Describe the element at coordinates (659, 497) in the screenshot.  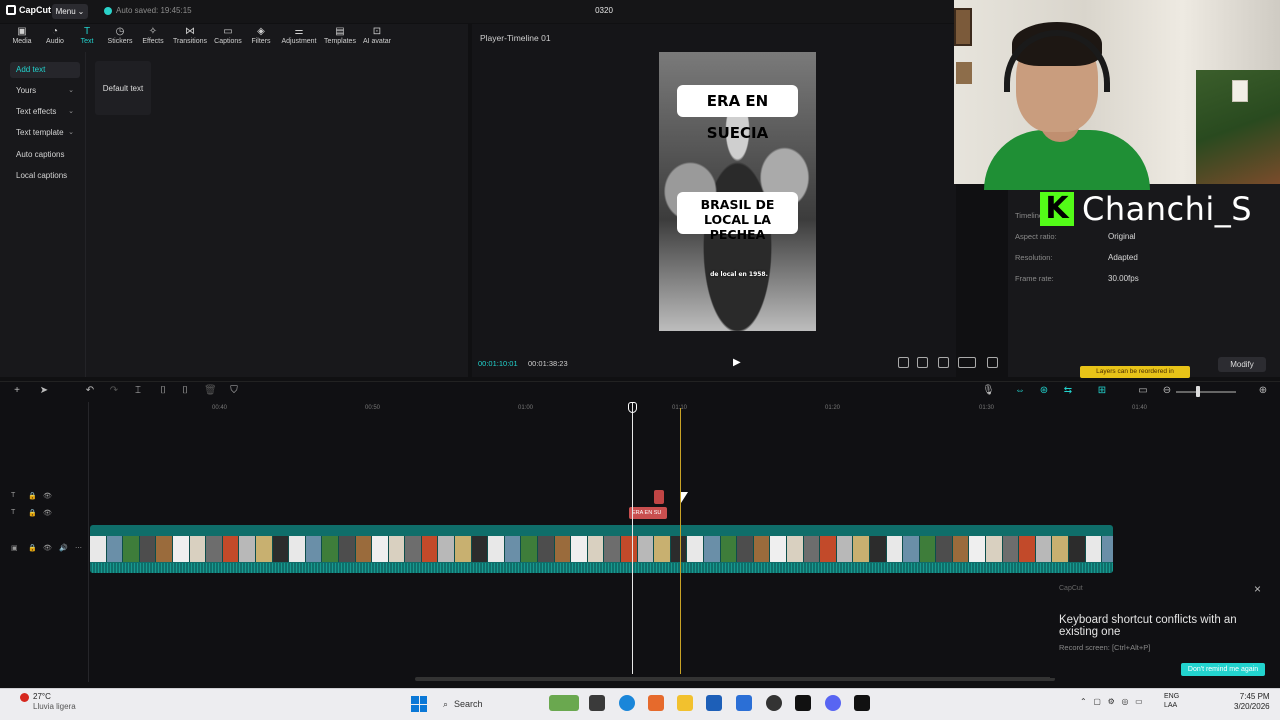
I see `text-clip-small` at that location.